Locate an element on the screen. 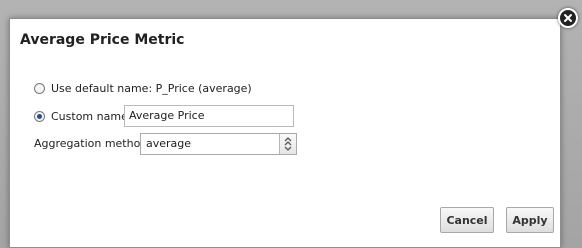 This screenshot has height=248, width=582. chevron-updown-icon is located at coordinates (288, 144).